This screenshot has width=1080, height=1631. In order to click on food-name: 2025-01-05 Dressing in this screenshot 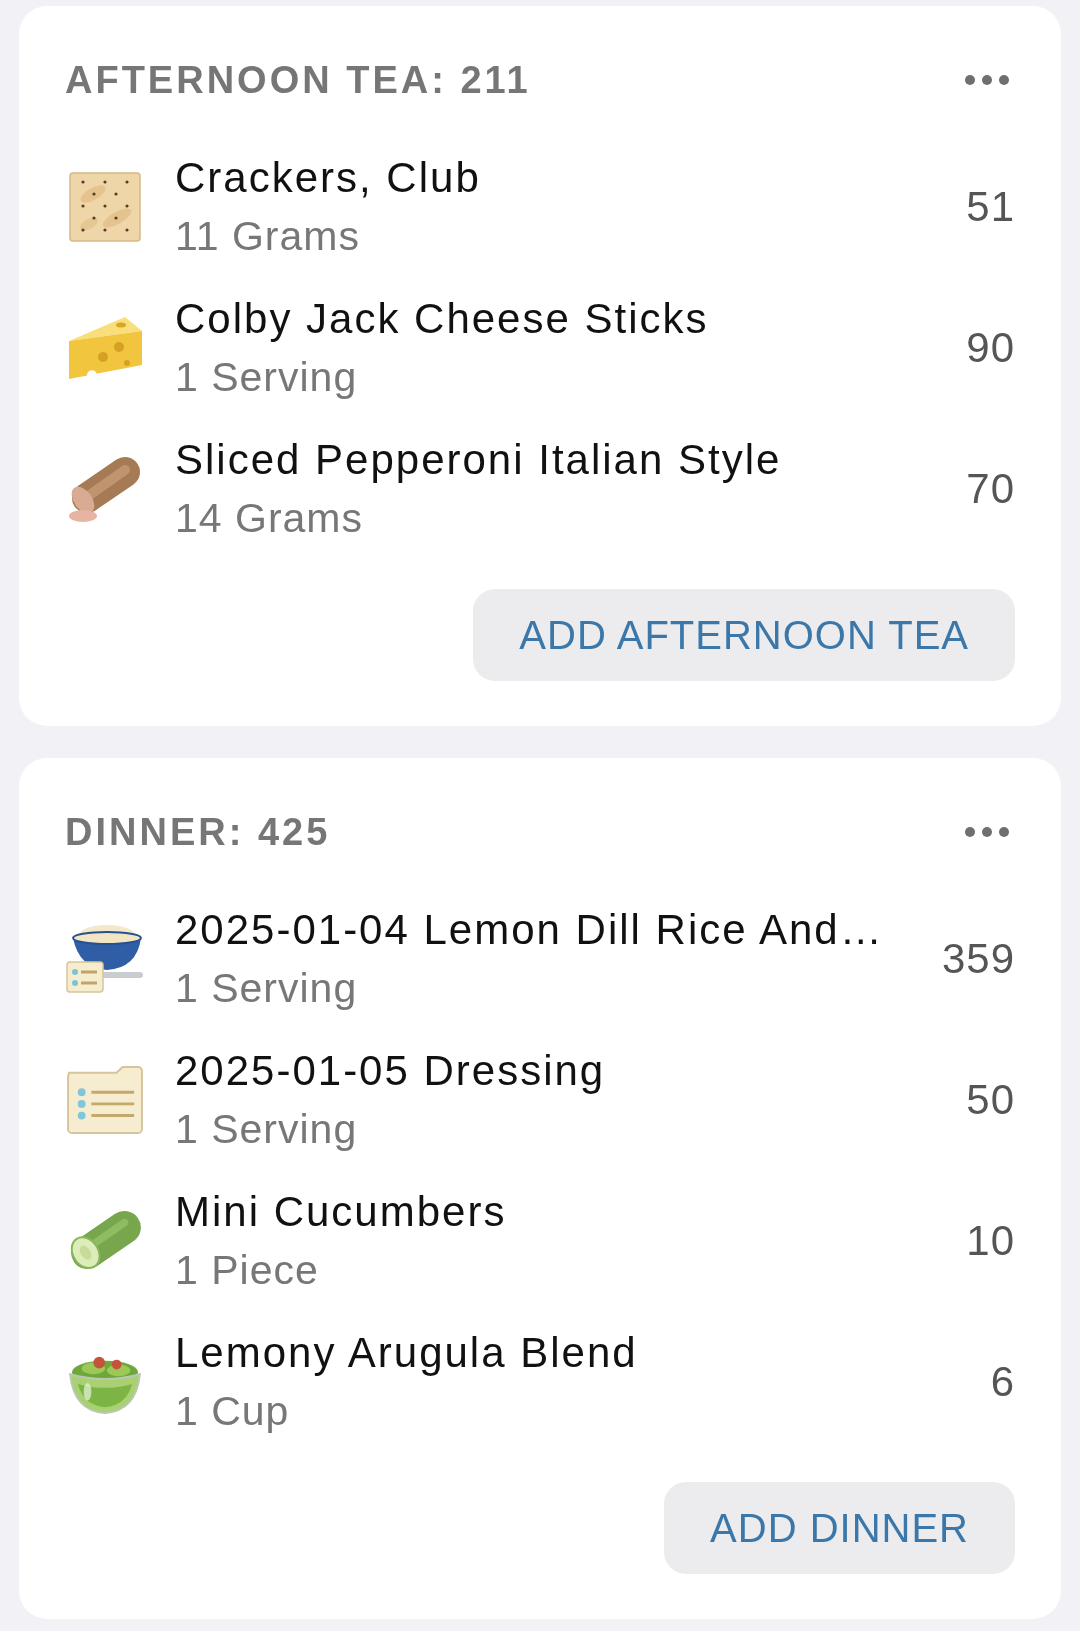, I will do `click(390, 1070)`.